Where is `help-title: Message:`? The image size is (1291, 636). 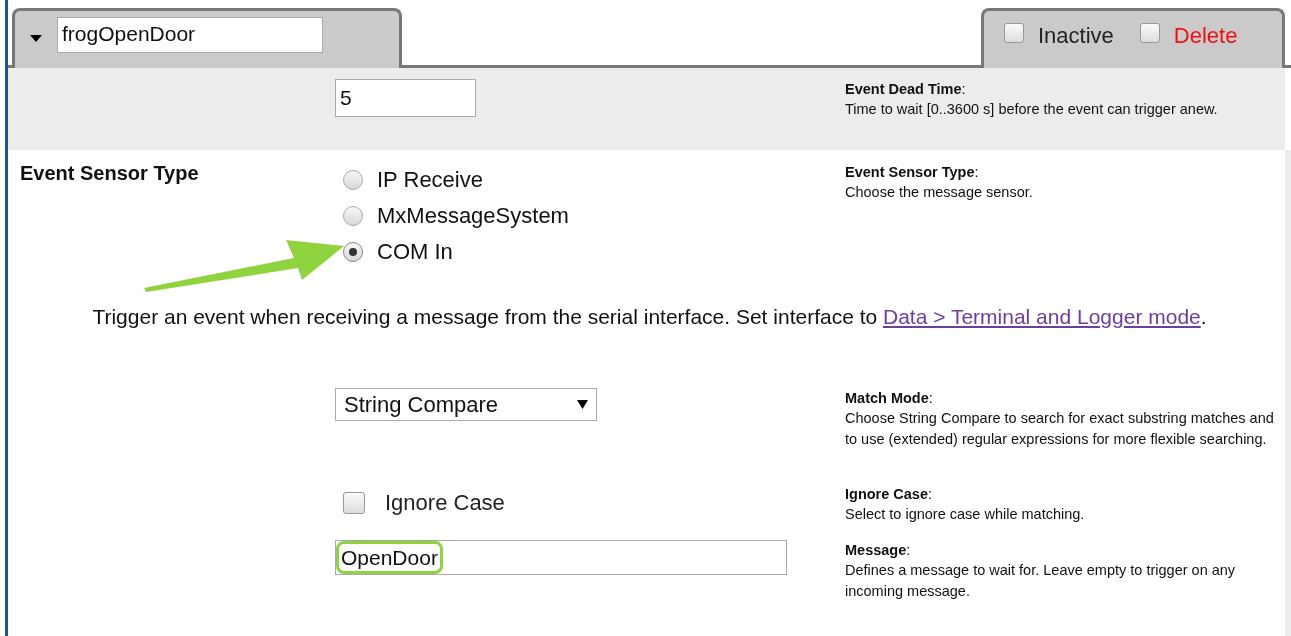
help-title: Message: is located at coordinates (878, 550).